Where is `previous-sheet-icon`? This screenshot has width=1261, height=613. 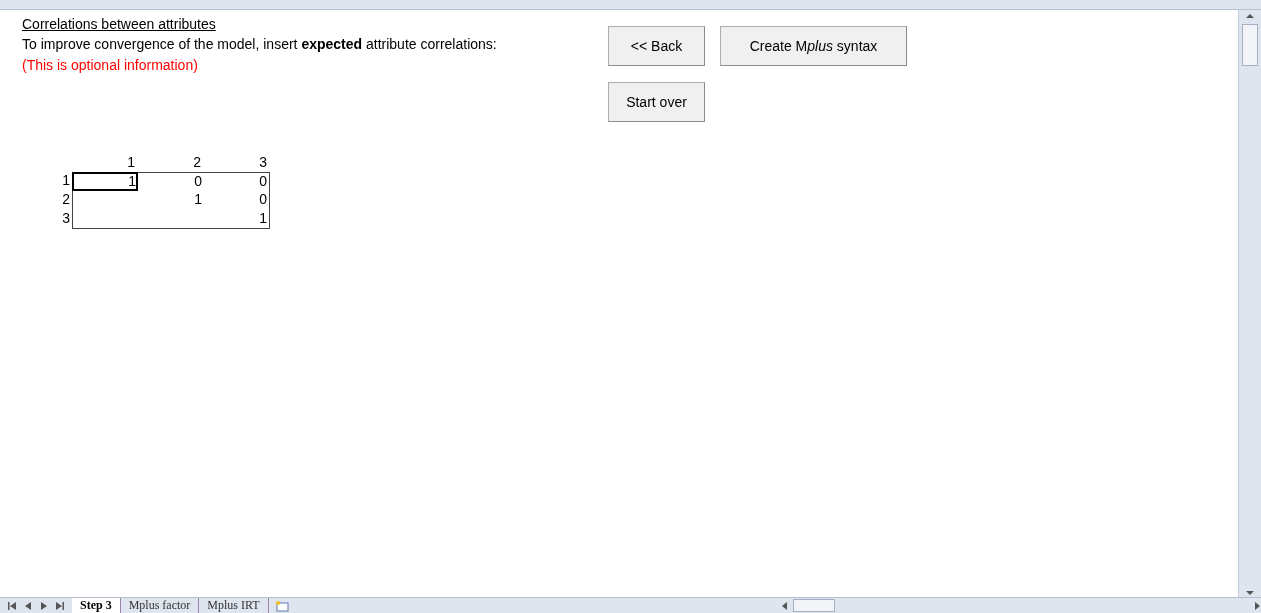
previous-sheet-icon is located at coordinates (28, 605).